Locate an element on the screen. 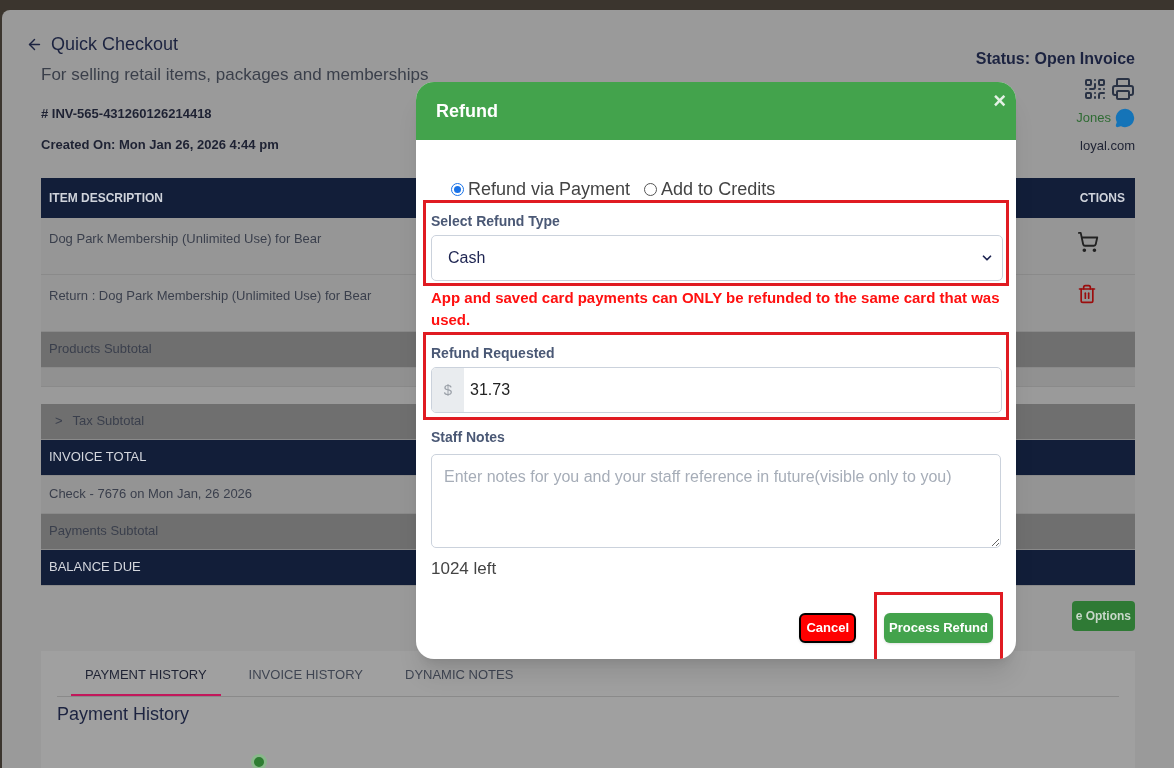  column-header: ITEM DESCRIPTION is located at coordinates (106, 198).